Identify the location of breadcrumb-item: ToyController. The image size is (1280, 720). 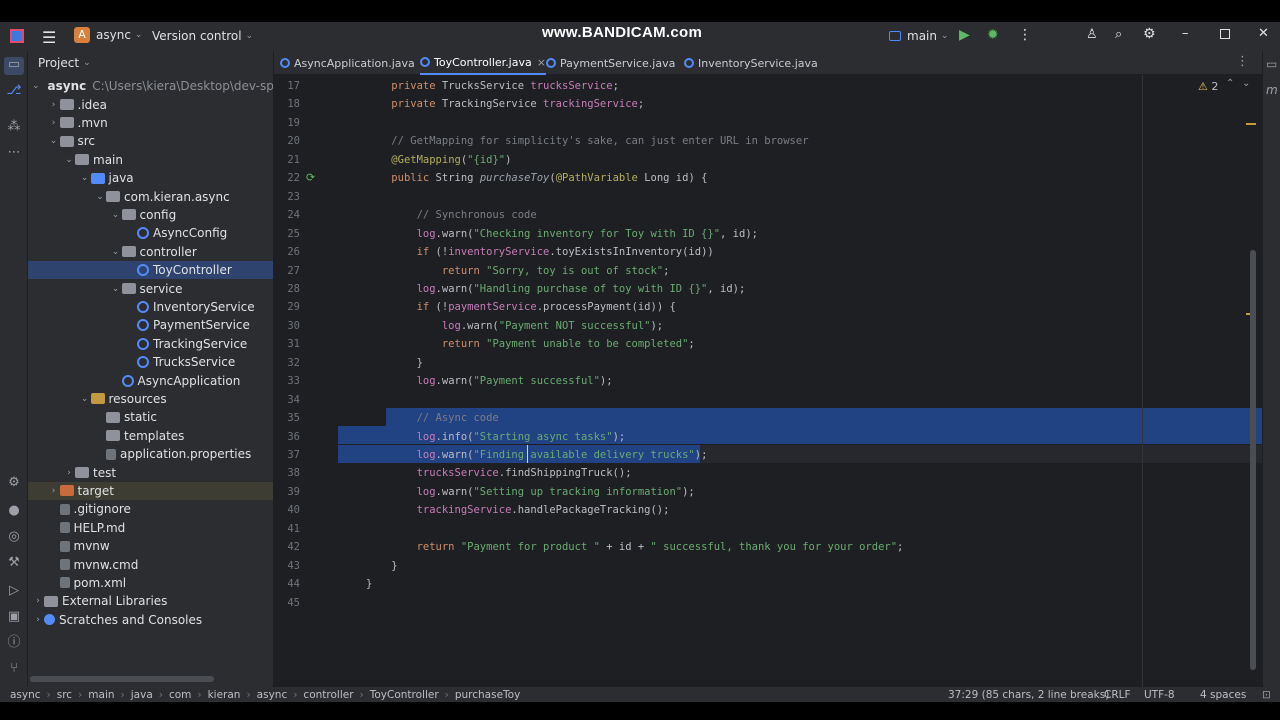
(404, 695).